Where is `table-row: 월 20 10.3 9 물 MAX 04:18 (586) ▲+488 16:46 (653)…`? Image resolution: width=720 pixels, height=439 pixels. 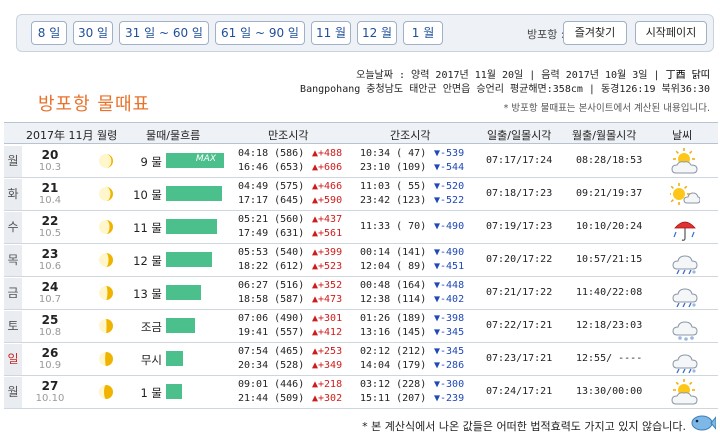
table-row: 월 20 10.3 9 물 MAX 04:18 (586) ▲+488 16:46 (653)… is located at coordinates (361, 161).